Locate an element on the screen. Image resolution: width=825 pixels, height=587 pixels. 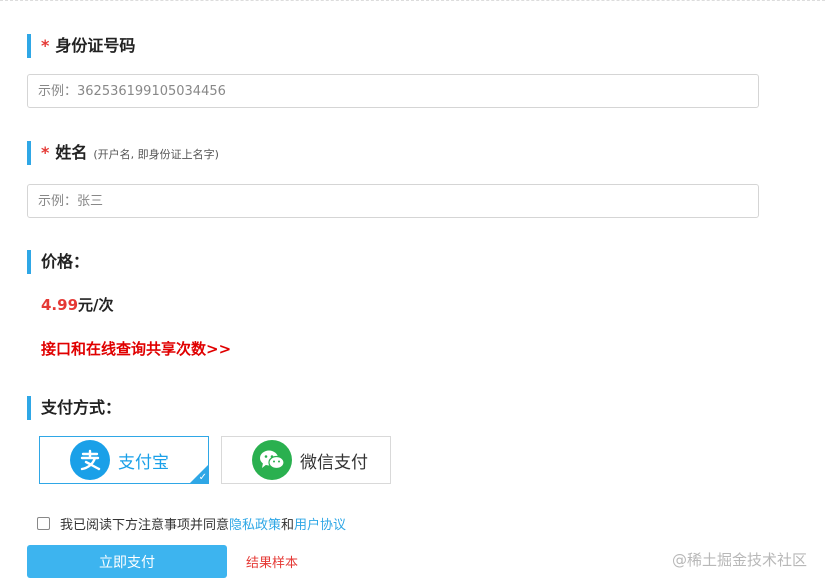
agreement-row: 我已阅读下方注意事项并同意 隐私政策和用户协议 is located at coordinates (191, 523).